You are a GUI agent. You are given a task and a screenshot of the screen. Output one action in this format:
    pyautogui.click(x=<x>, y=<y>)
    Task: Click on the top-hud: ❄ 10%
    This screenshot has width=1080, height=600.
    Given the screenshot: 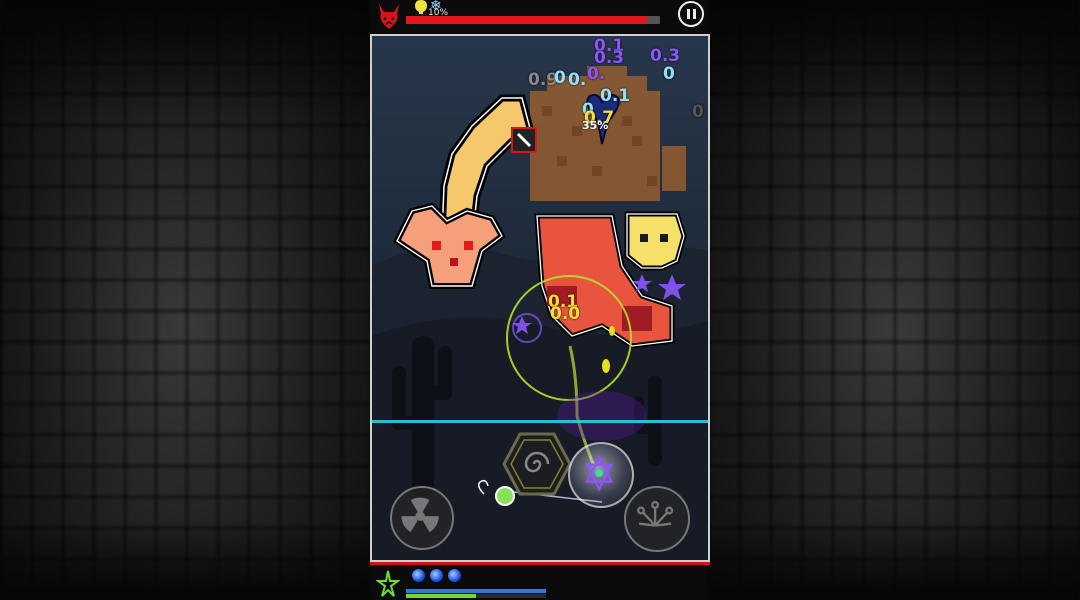 What is the action you would take?
    pyautogui.click(x=540, y=17)
    